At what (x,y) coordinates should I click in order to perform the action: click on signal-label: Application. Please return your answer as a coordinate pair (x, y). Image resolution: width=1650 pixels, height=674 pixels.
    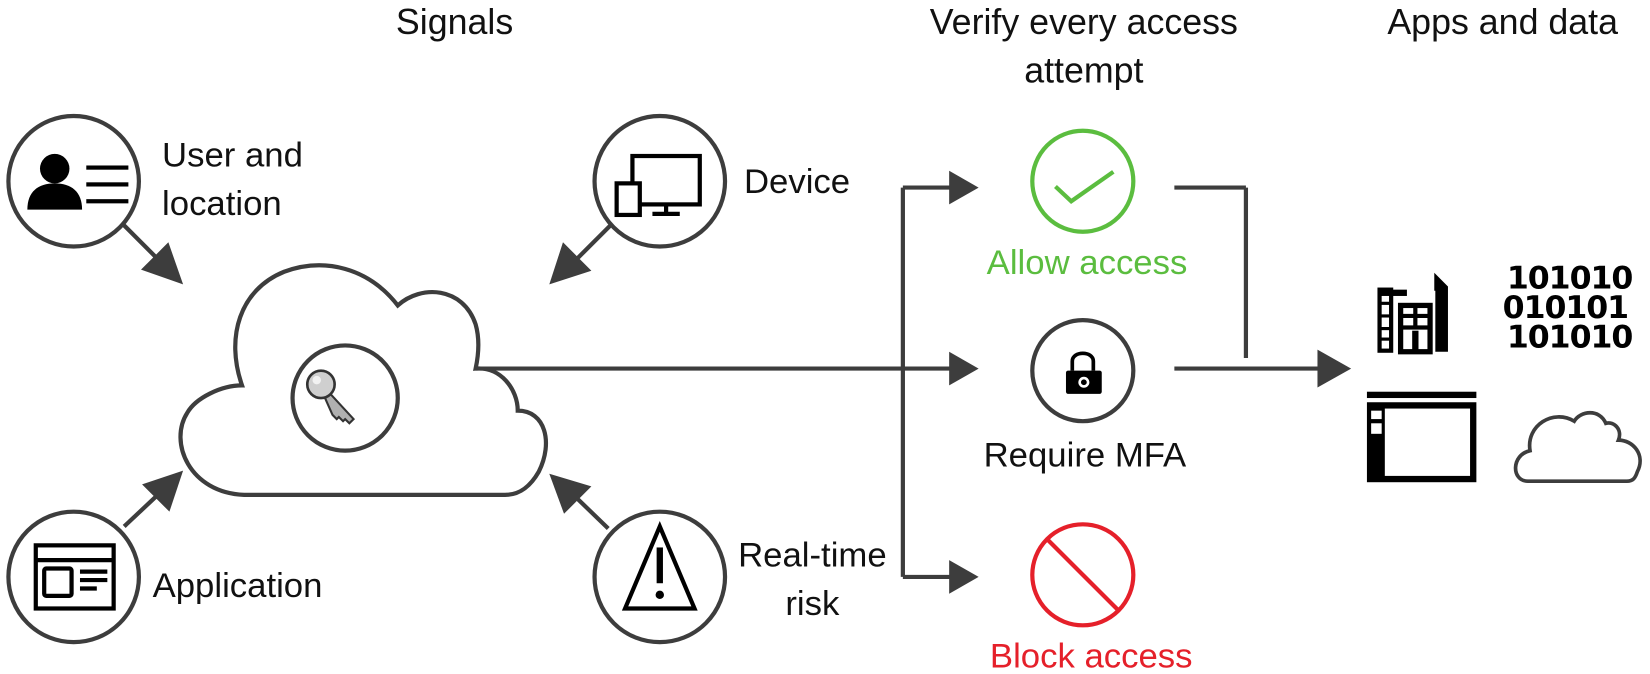
    Looking at the image, I should click on (238, 586).